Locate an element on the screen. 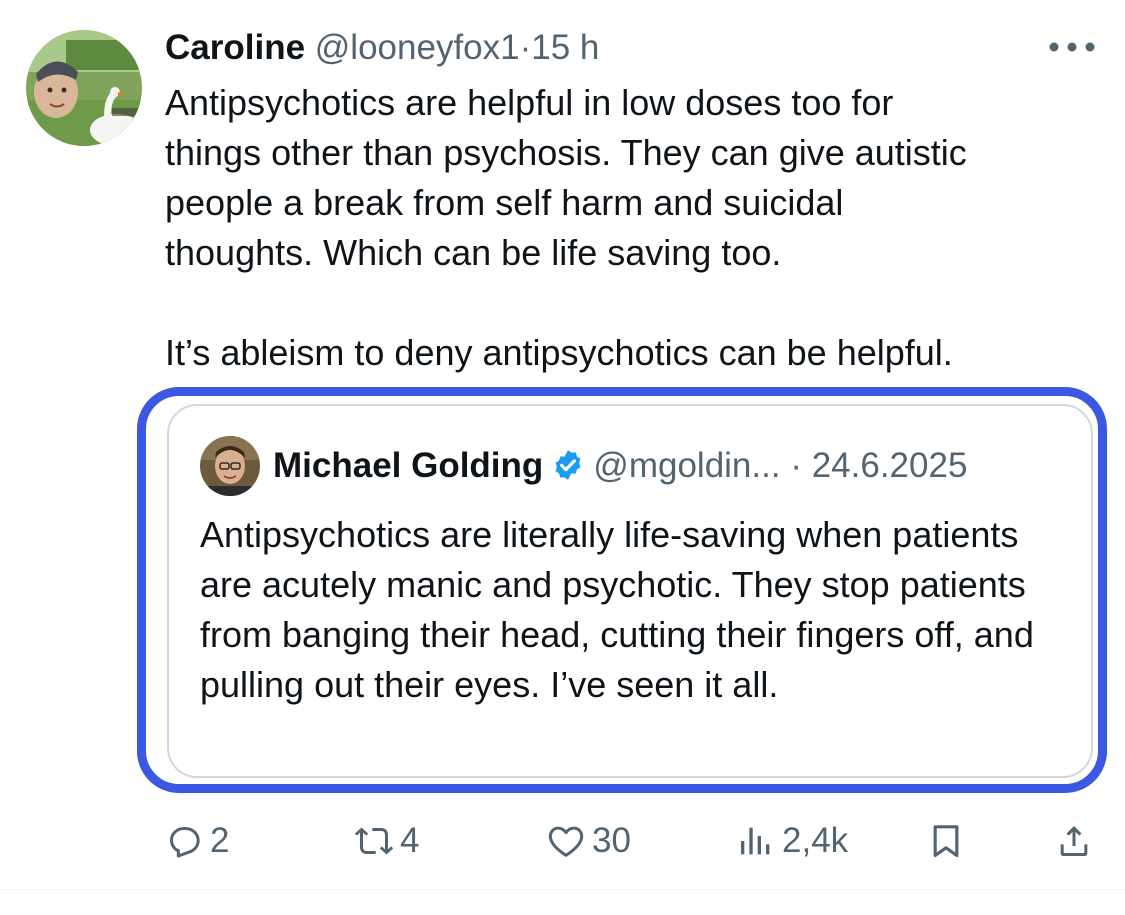 The height and width of the screenshot is (915, 1125). bookmark-button is located at coordinates (946, 841).